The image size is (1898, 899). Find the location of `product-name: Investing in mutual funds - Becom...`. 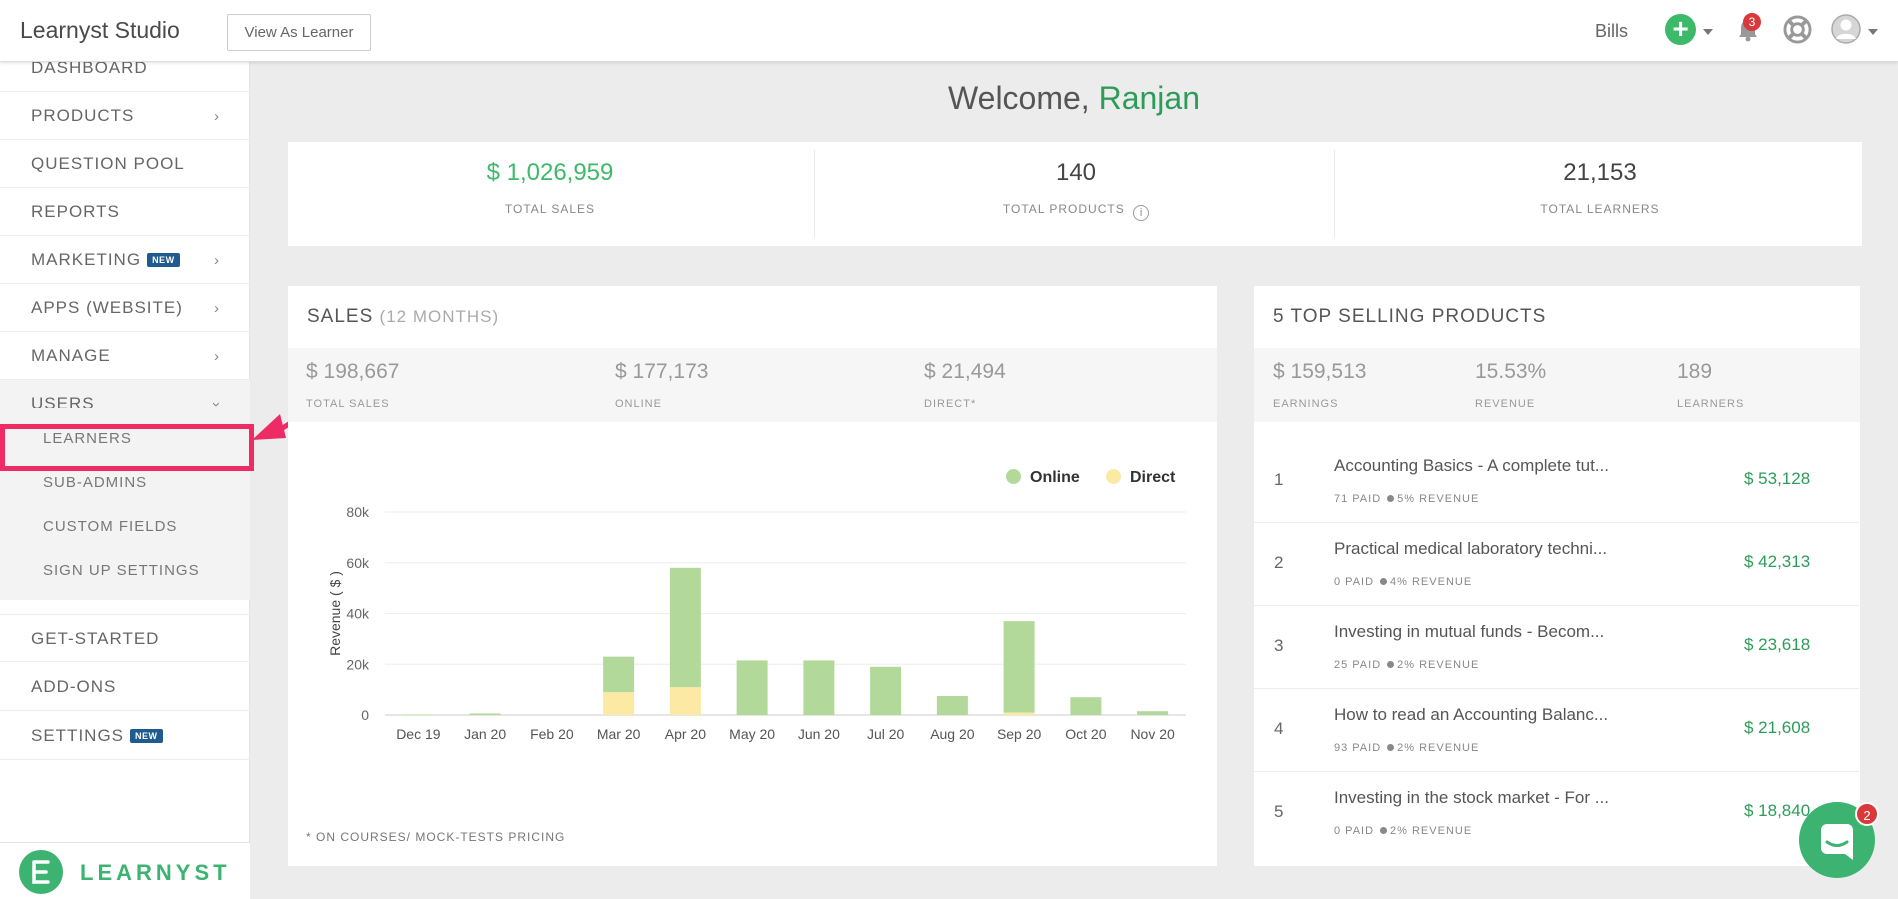

product-name: Investing in mutual funds - Becom... is located at coordinates (1469, 632).